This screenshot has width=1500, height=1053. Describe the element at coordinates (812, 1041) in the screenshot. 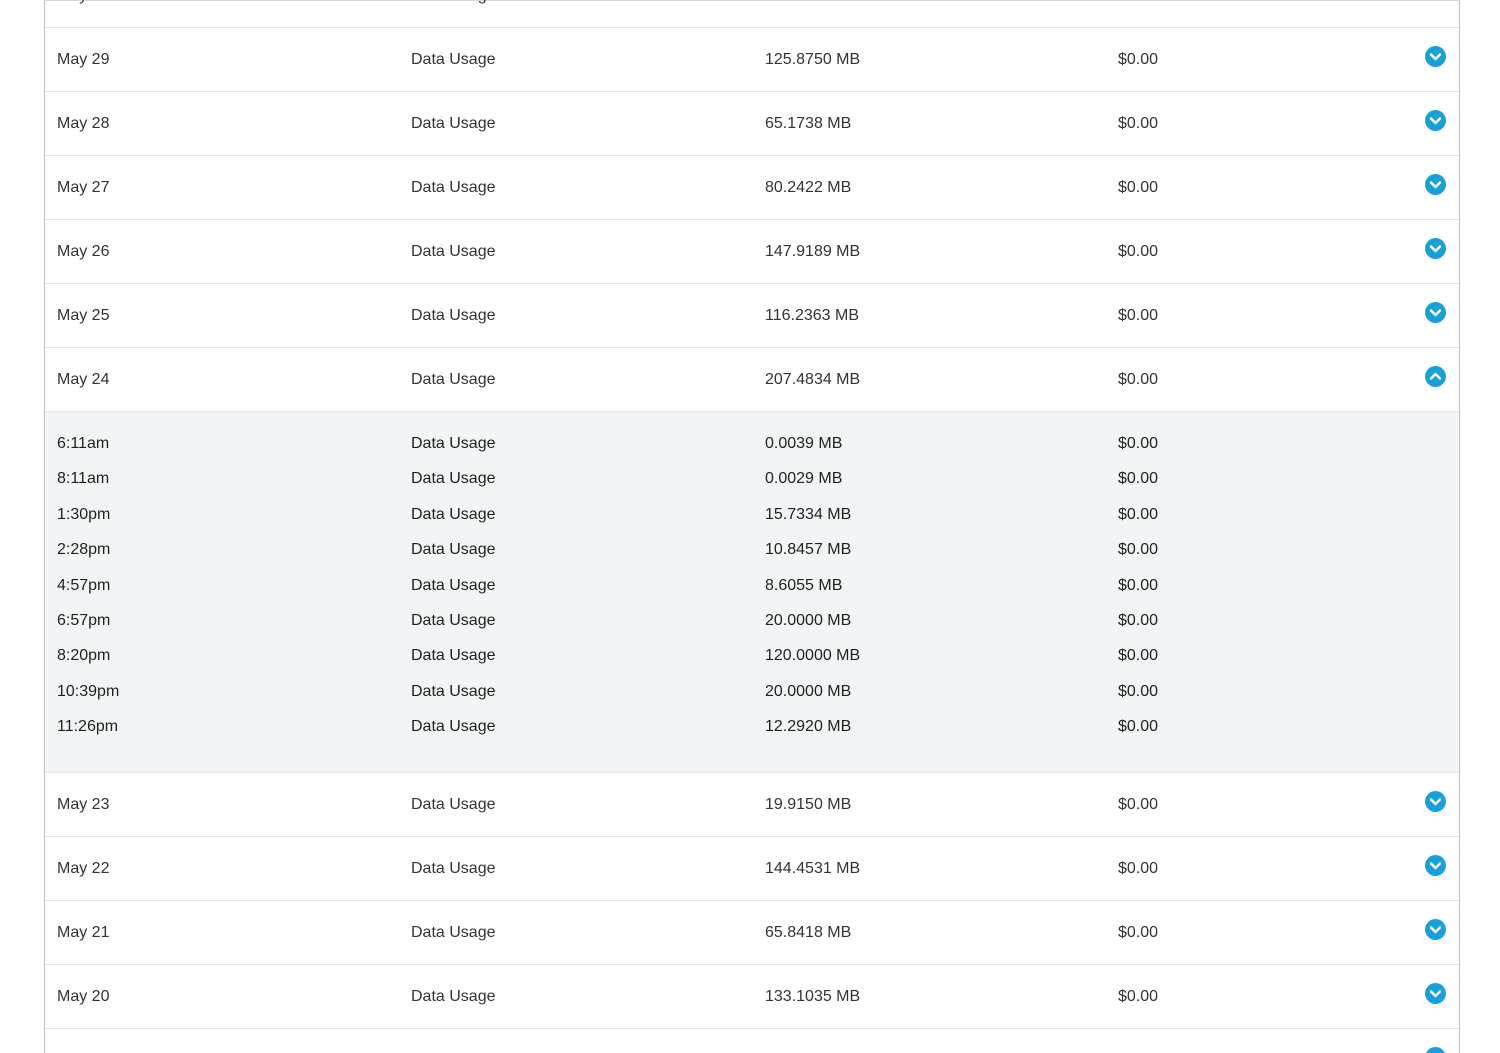

I see `usage-amount: 134.1357 MB` at that location.